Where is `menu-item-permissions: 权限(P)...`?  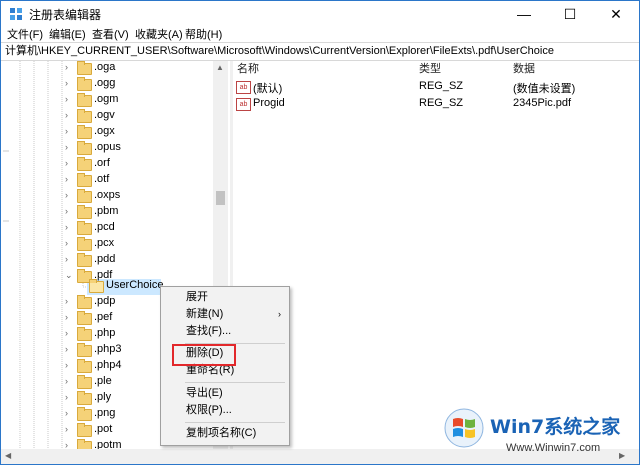
menu-item-permissions: 权限(P)... is located at coordinates (209, 410).